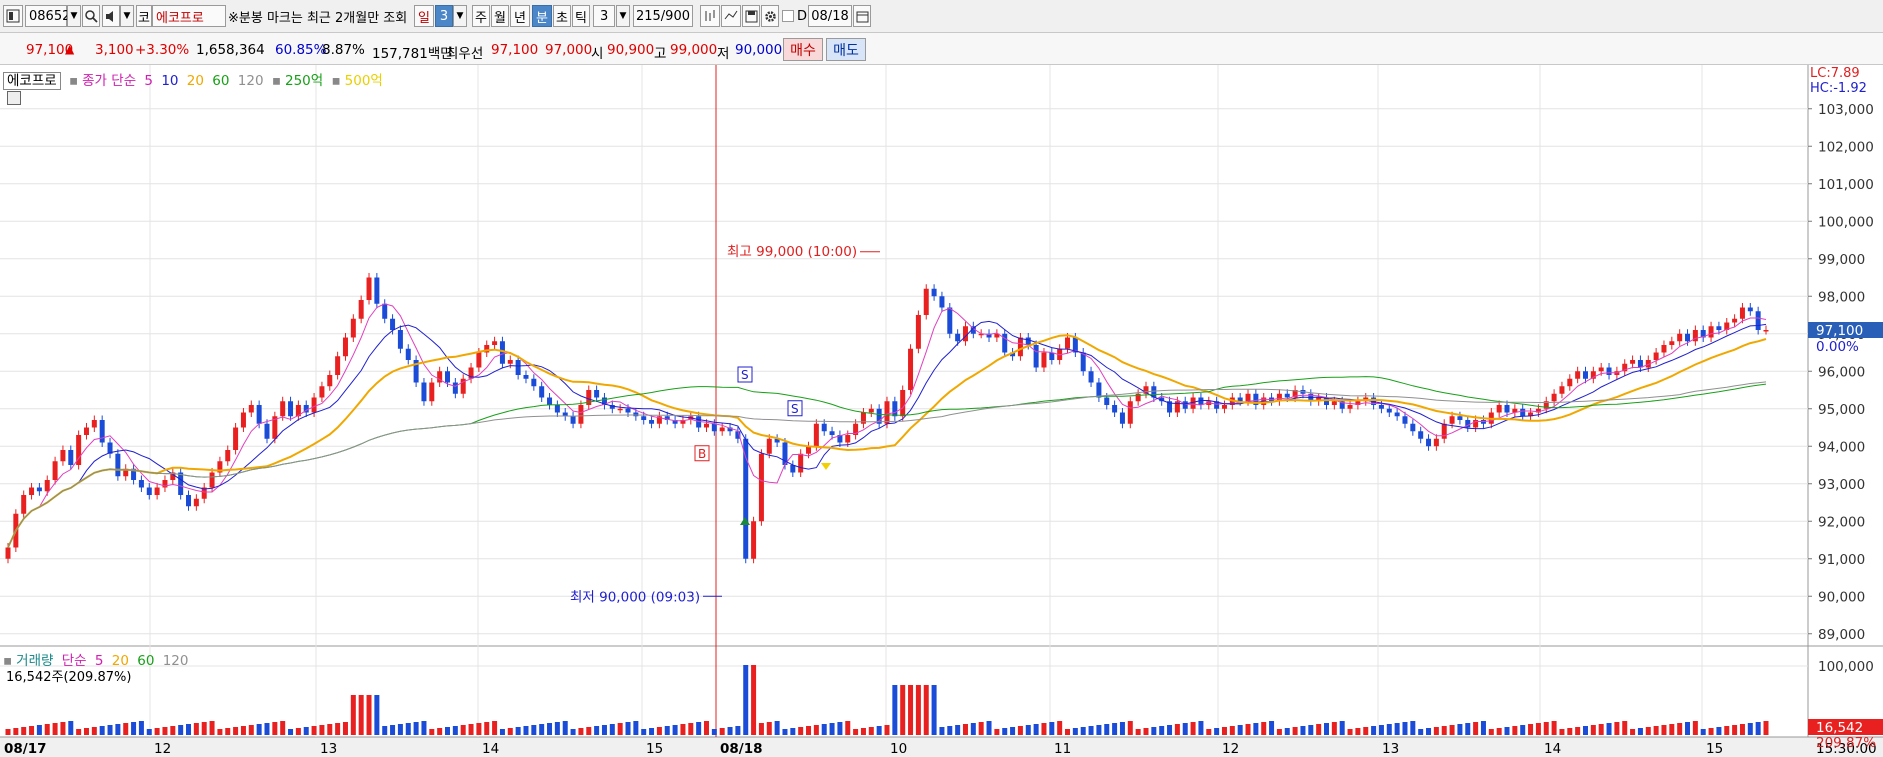  I want to click on price-tick-label: 96,000, so click(1841, 372).